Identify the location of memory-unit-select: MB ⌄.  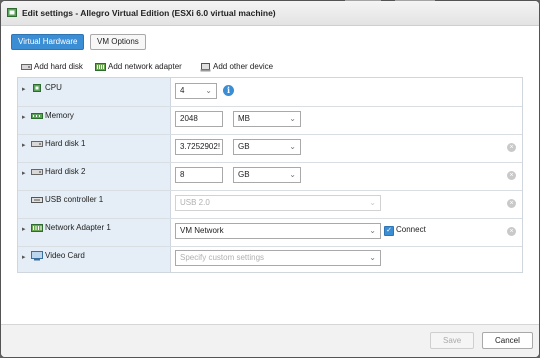
(267, 119).